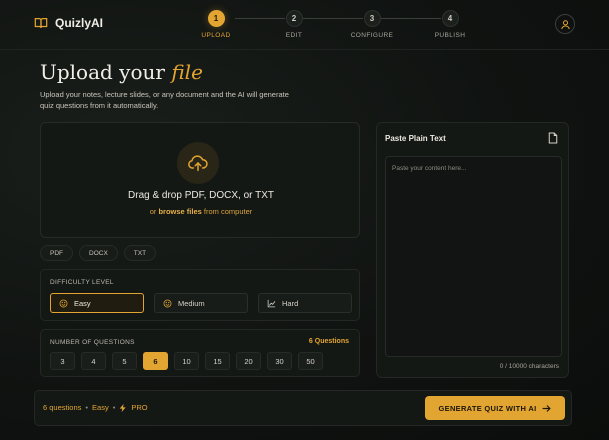 This screenshot has height=440, width=609. Describe the element at coordinates (97, 303) in the screenshot. I see `difficulty-easy-button: Easy` at that location.